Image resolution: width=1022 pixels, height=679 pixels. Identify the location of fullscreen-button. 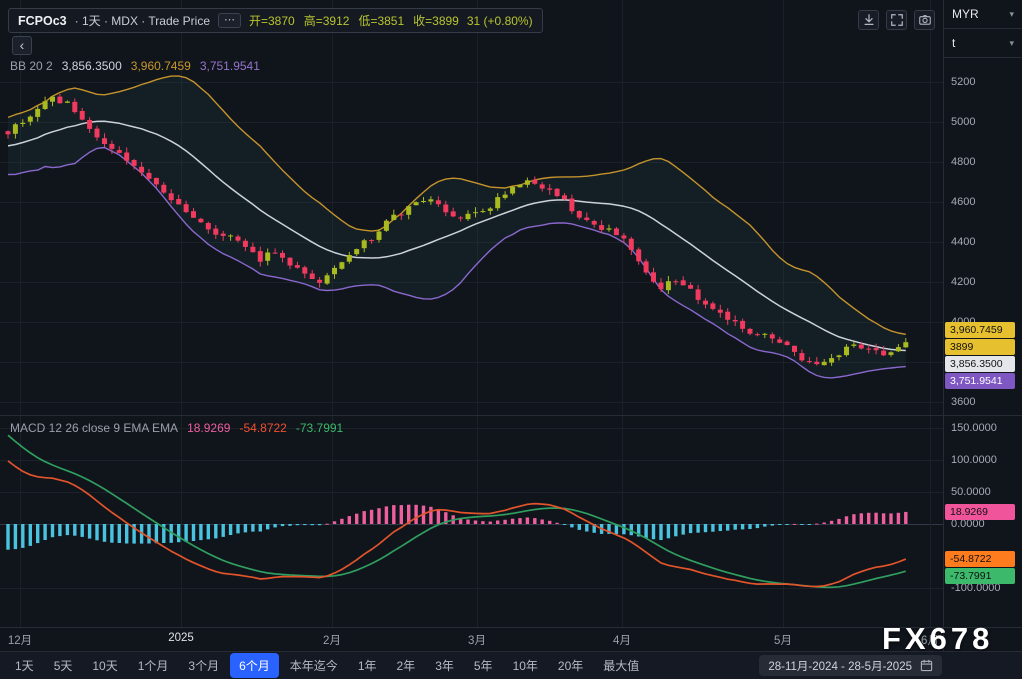
(896, 20).